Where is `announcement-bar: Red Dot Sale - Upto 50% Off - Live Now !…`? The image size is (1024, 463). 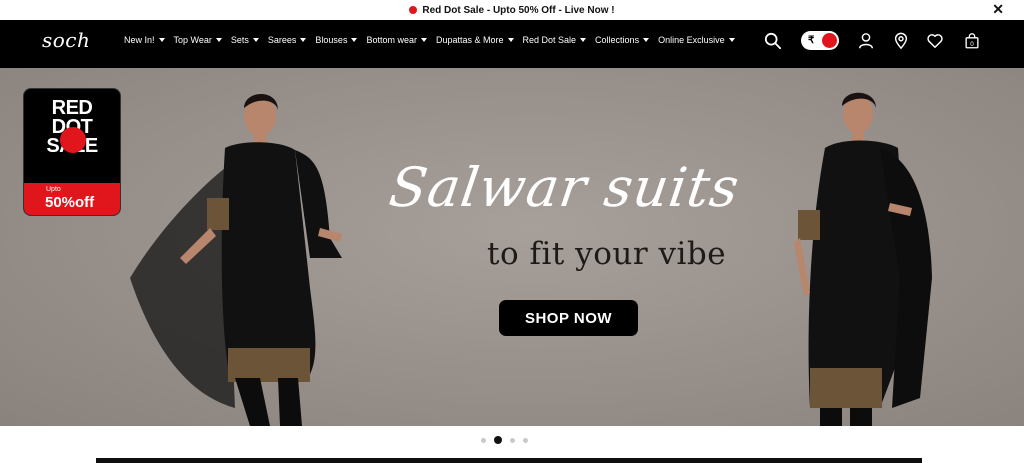
announcement-bar: Red Dot Sale - Upto 50% Off - Live Now !… is located at coordinates (512, 10).